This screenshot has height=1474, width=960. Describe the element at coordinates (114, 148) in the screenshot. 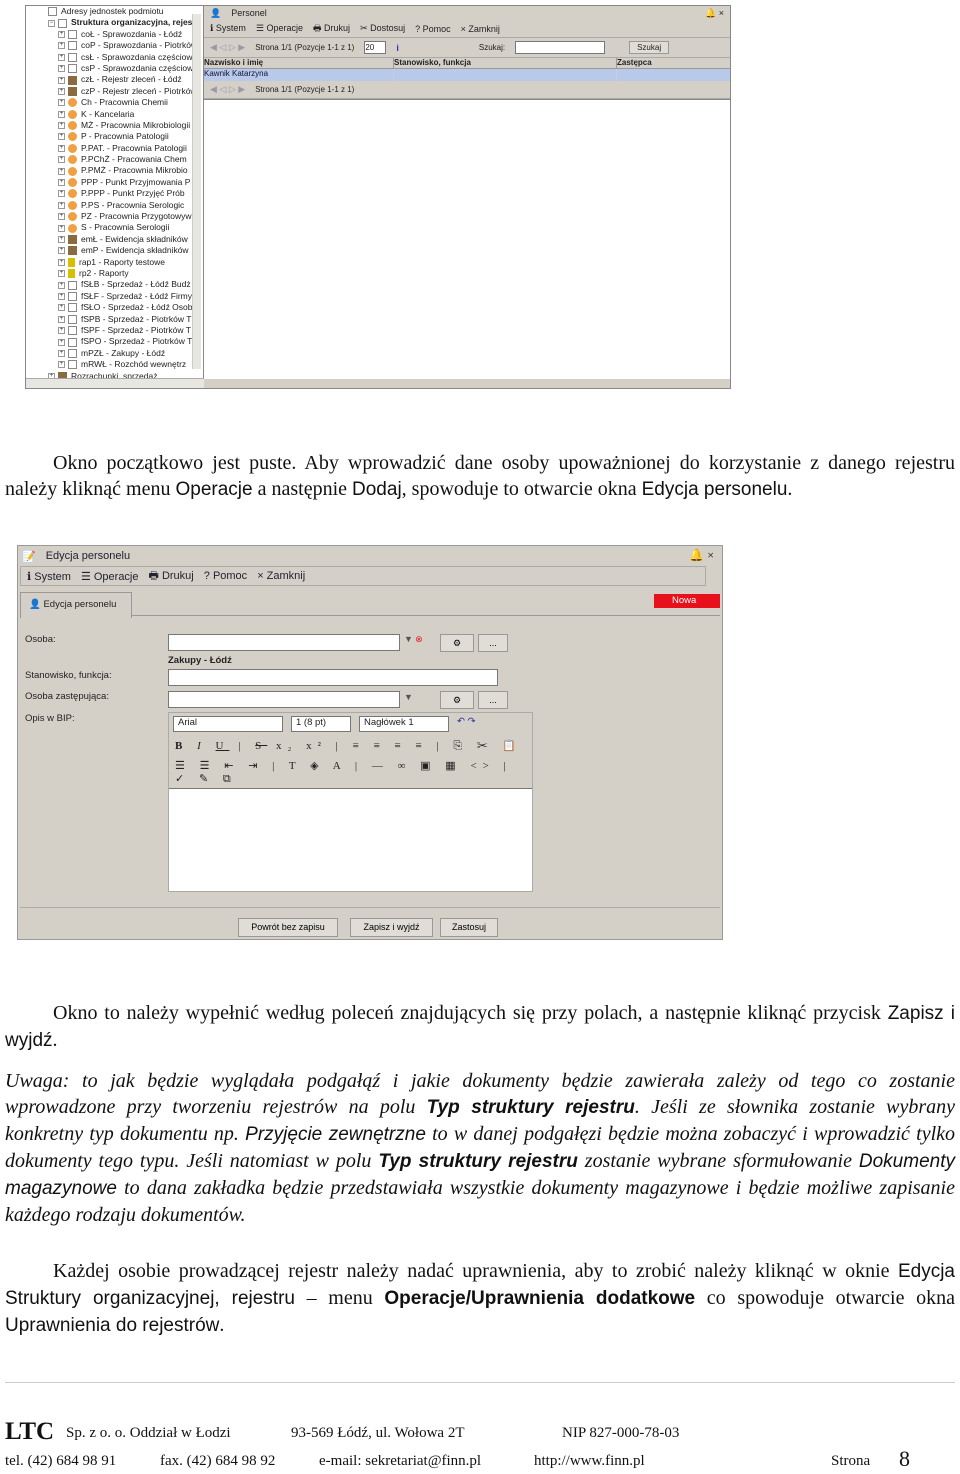

I see `tree-item: + P.PAT. - Pracownia Patologii` at that location.